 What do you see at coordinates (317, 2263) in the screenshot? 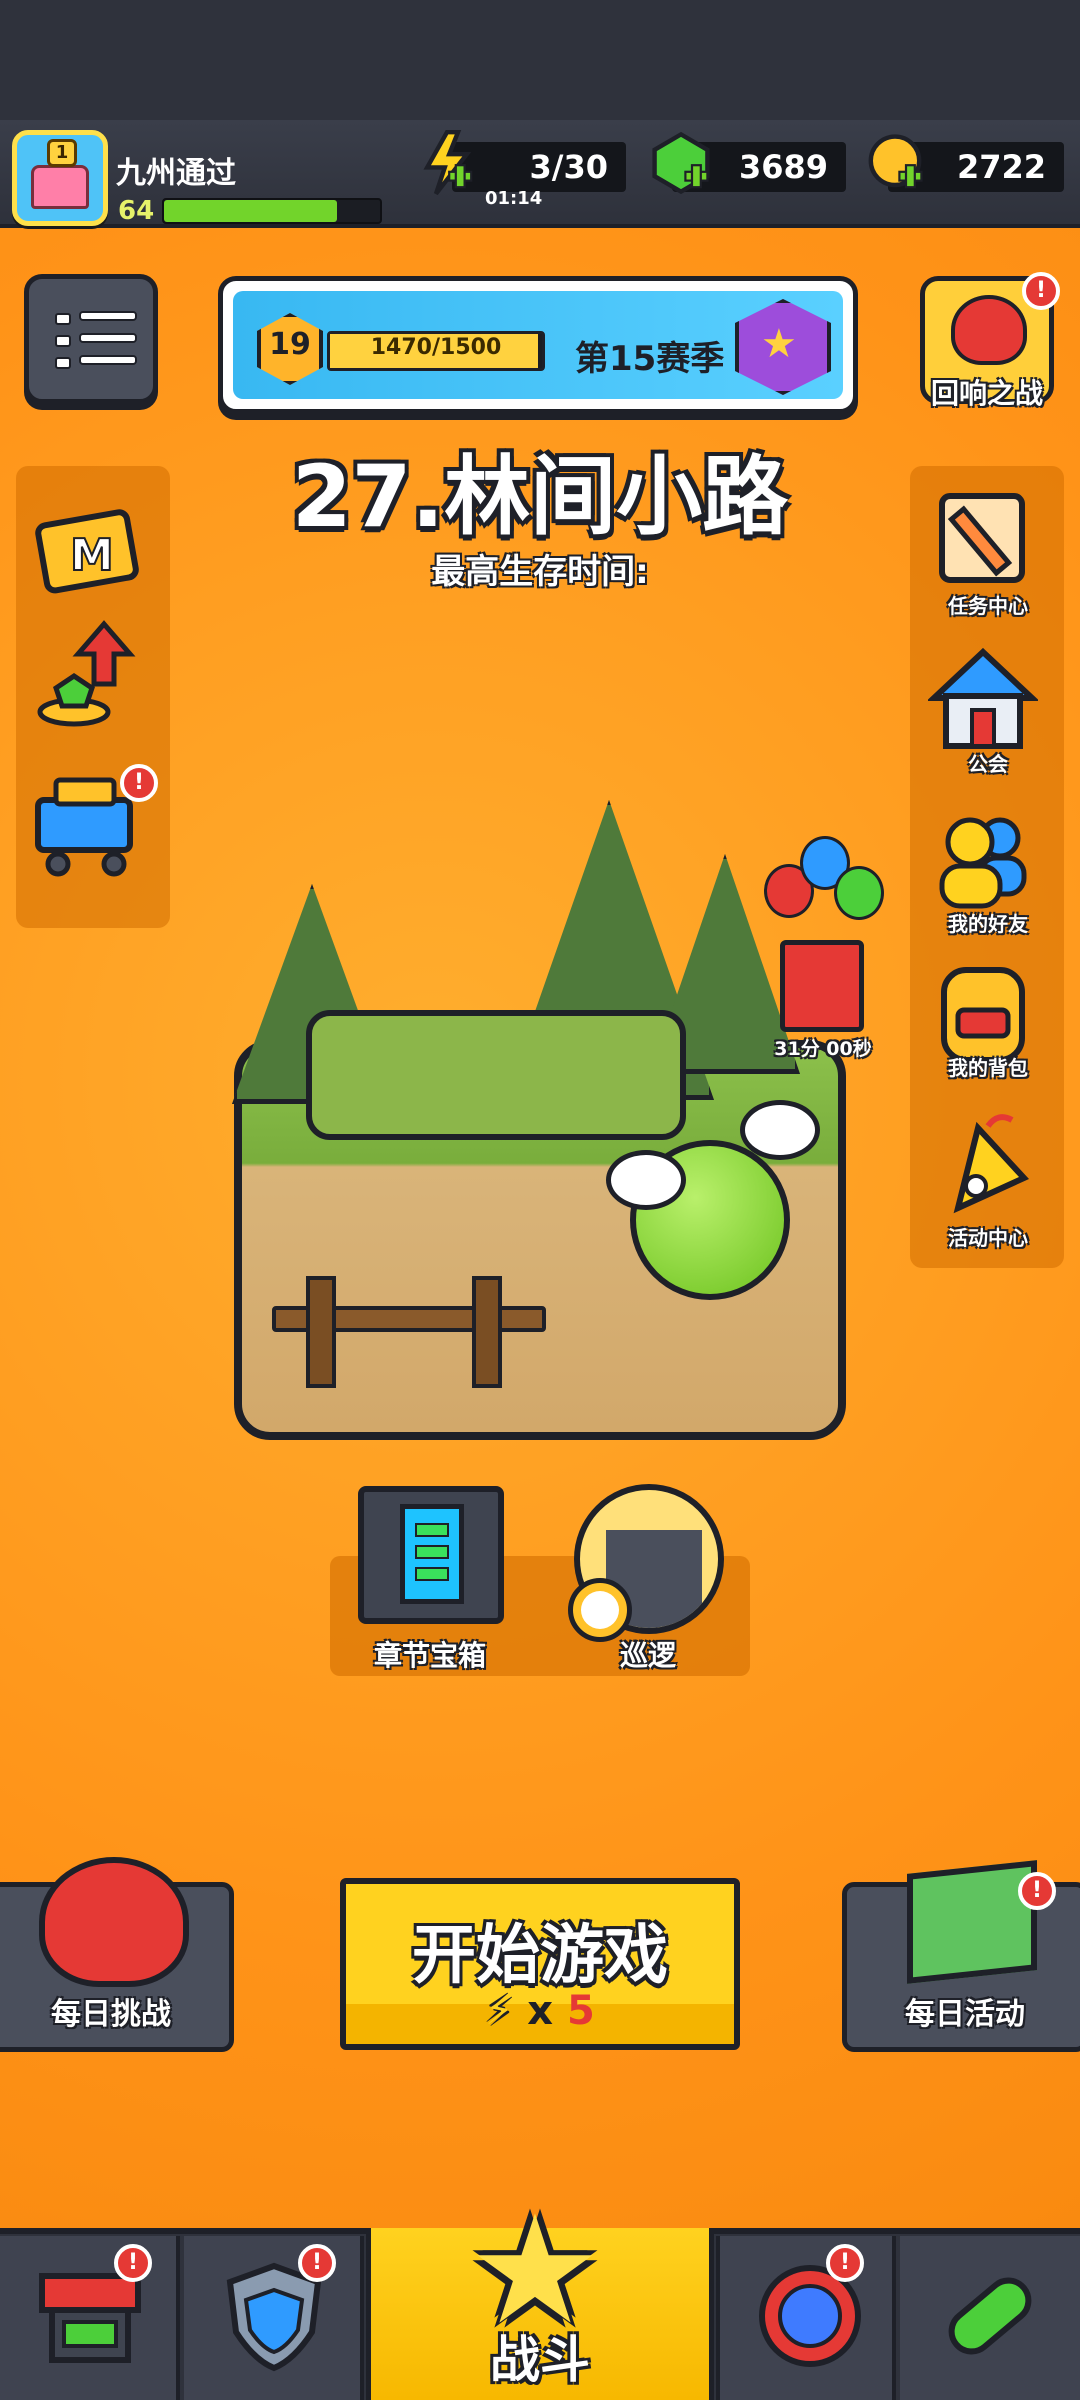
I see `equipment-alert-badge: !` at bounding box center [317, 2263].